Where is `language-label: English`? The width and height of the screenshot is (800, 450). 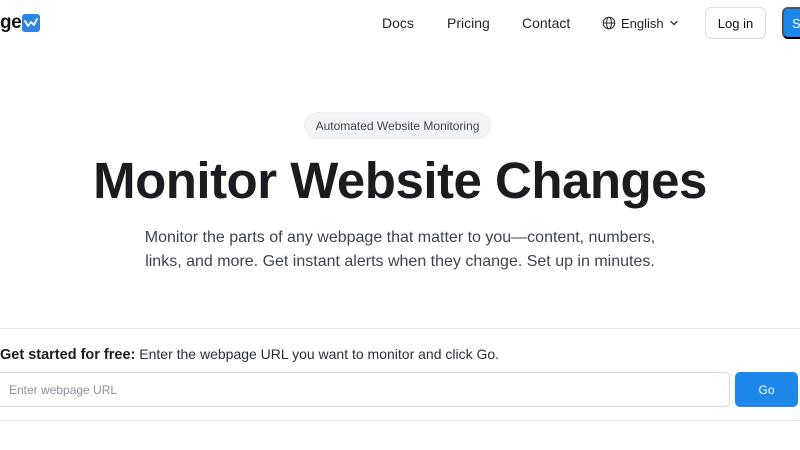
language-label: English is located at coordinates (642, 23).